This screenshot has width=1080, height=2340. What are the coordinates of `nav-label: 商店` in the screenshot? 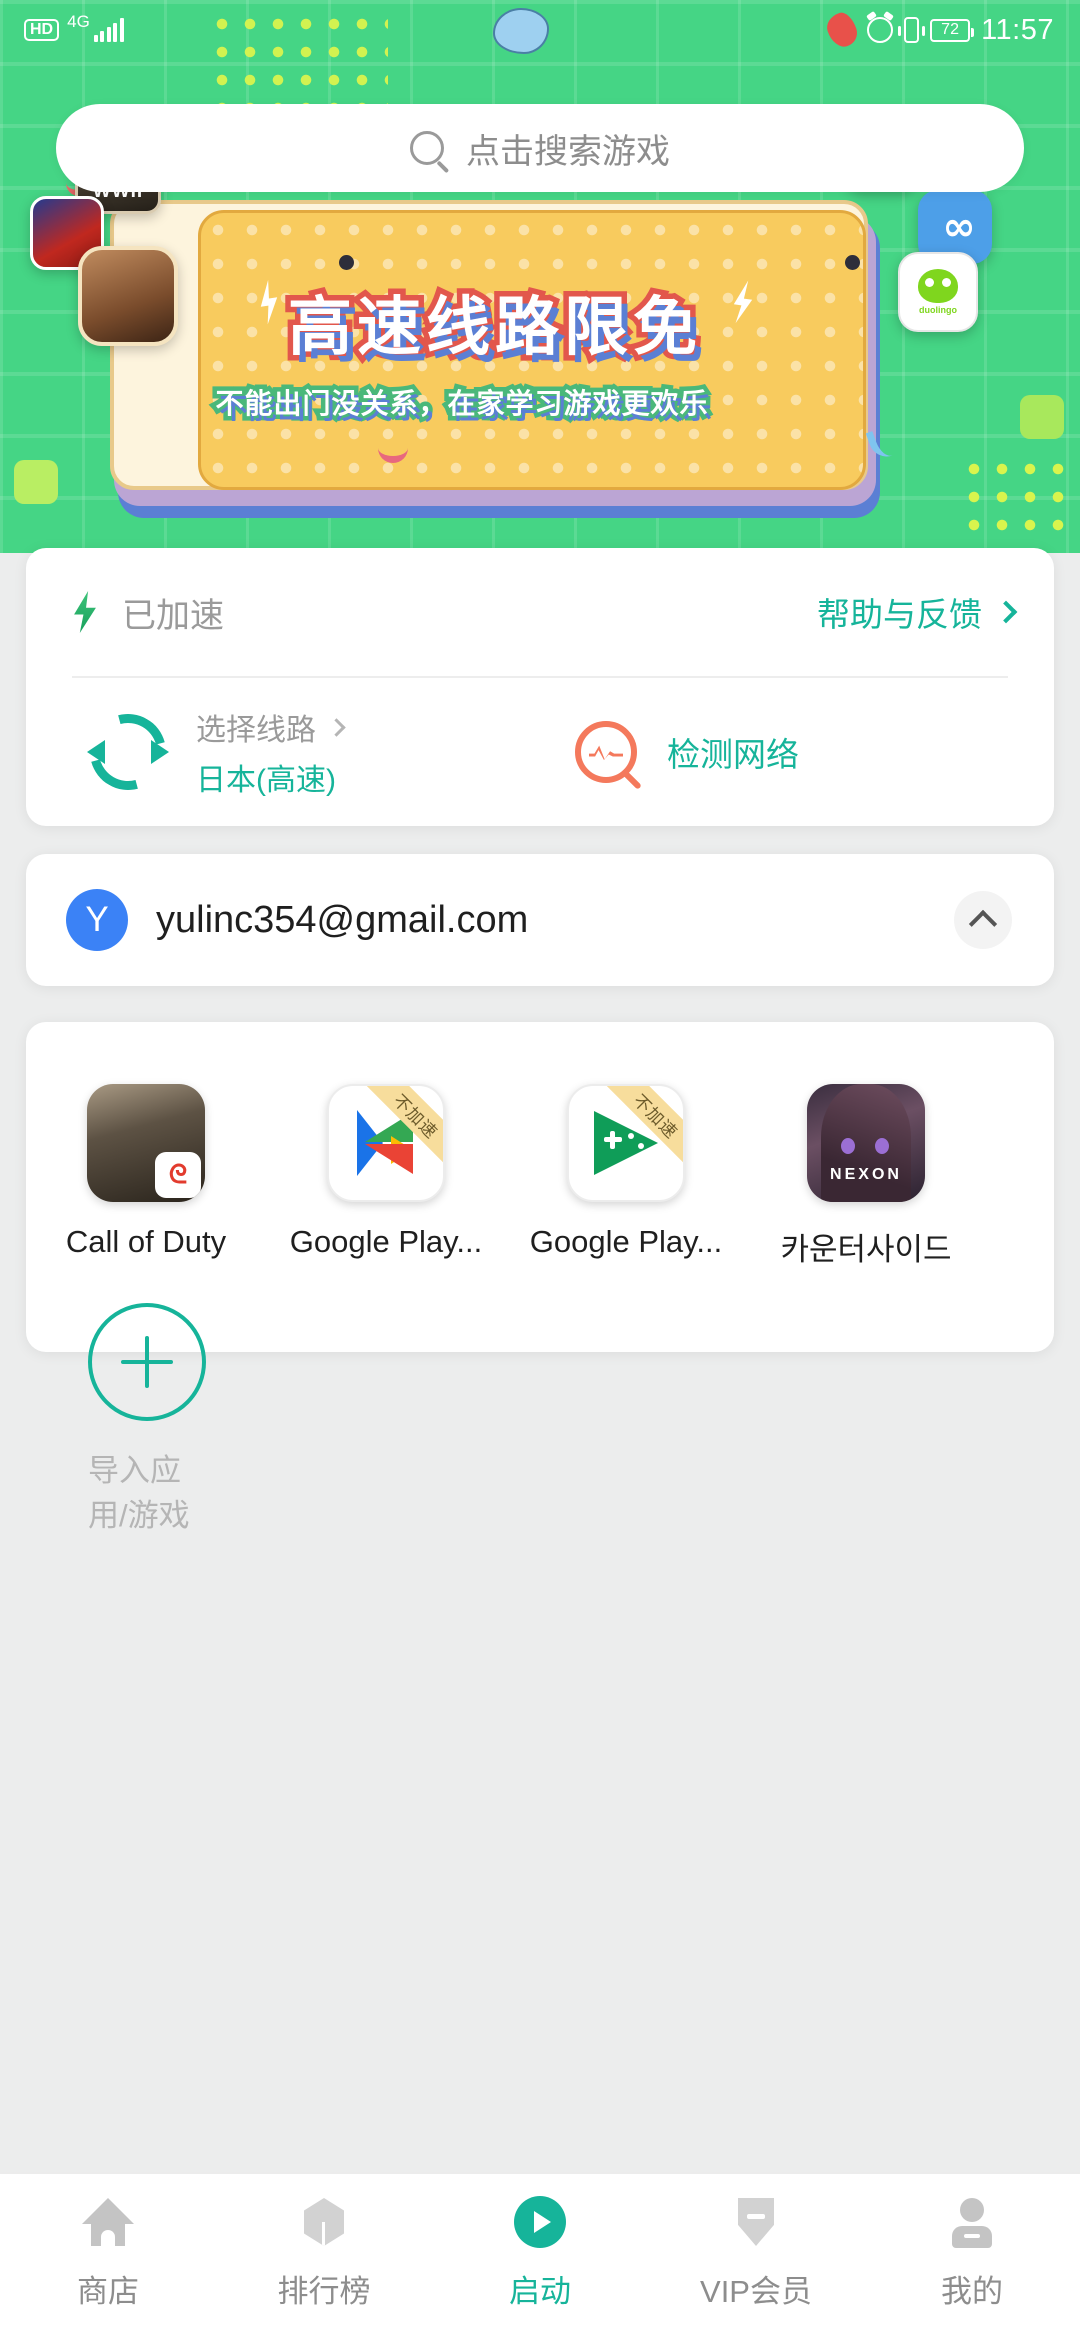 It's located at (108, 2291).